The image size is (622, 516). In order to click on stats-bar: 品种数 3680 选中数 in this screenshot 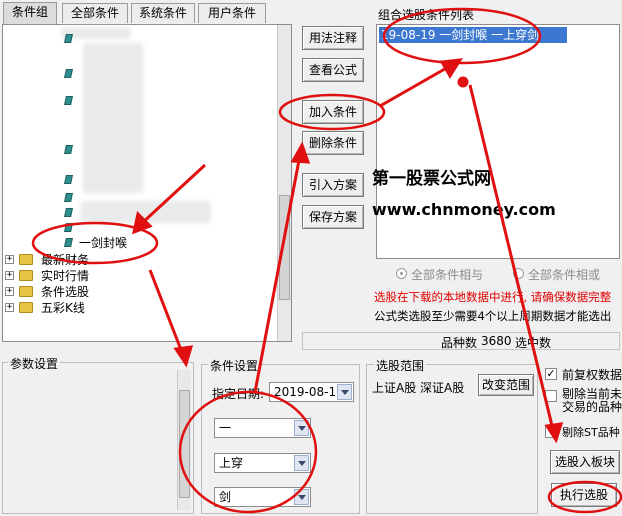, I will do `click(461, 341)`.